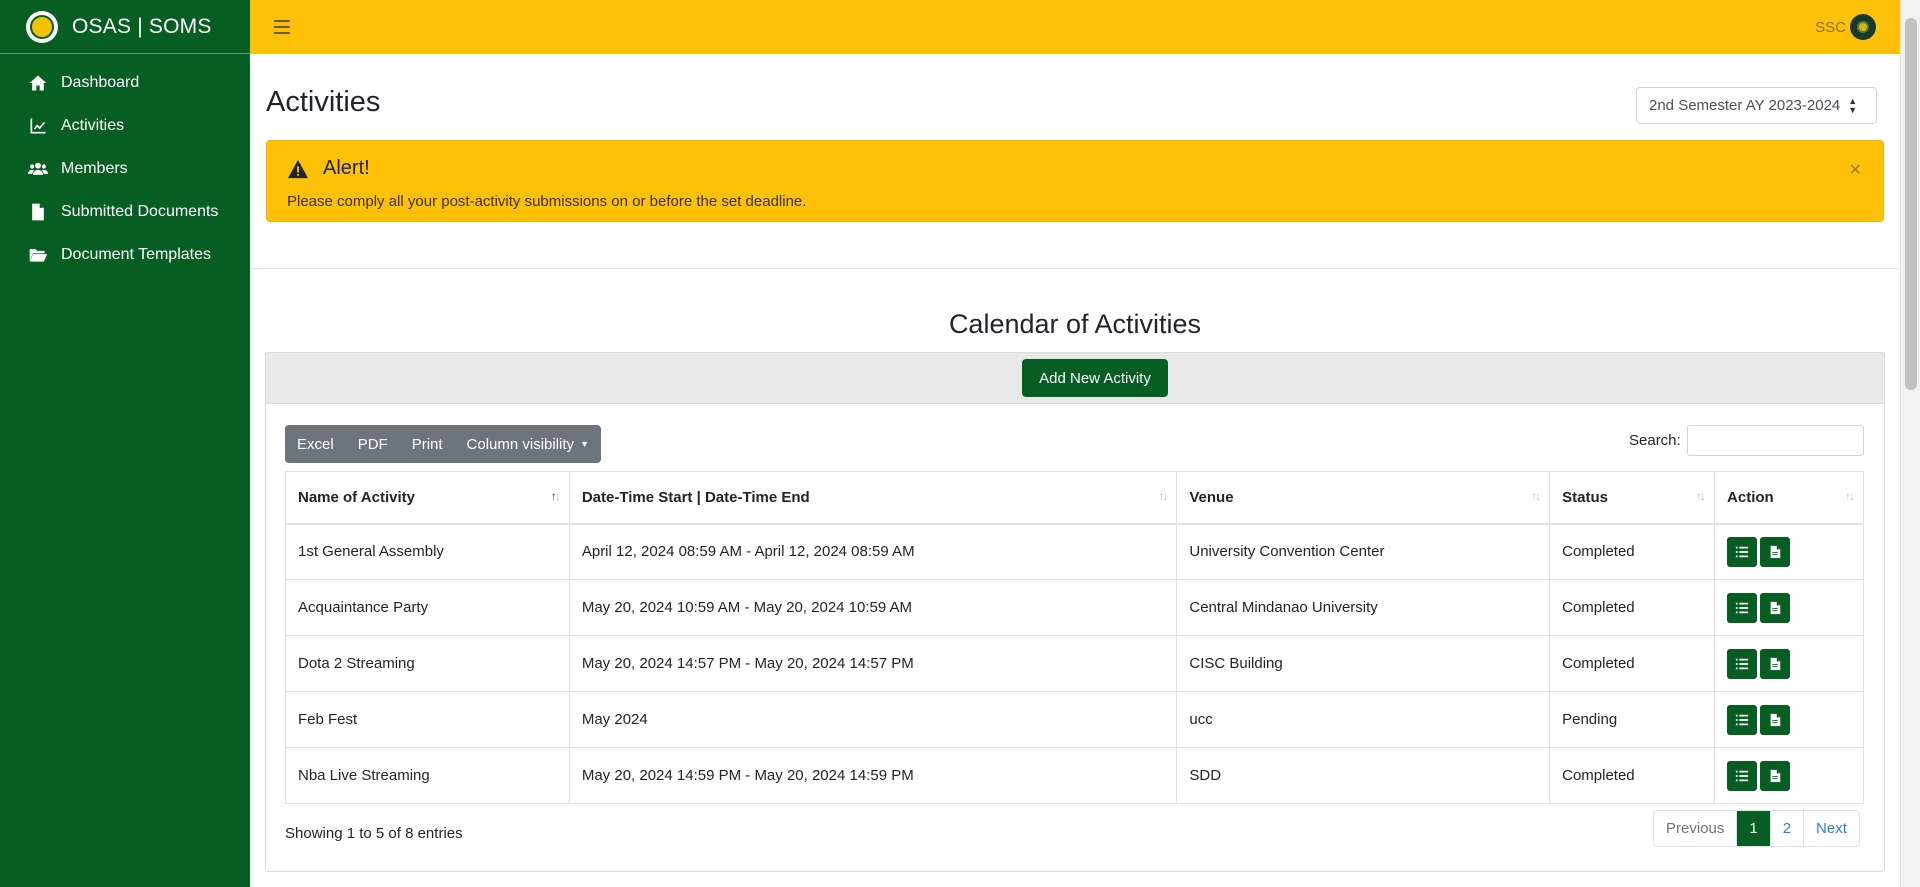  What do you see at coordinates (323, 102) in the screenshot?
I see `page-title: Activities` at bounding box center [323, 102].